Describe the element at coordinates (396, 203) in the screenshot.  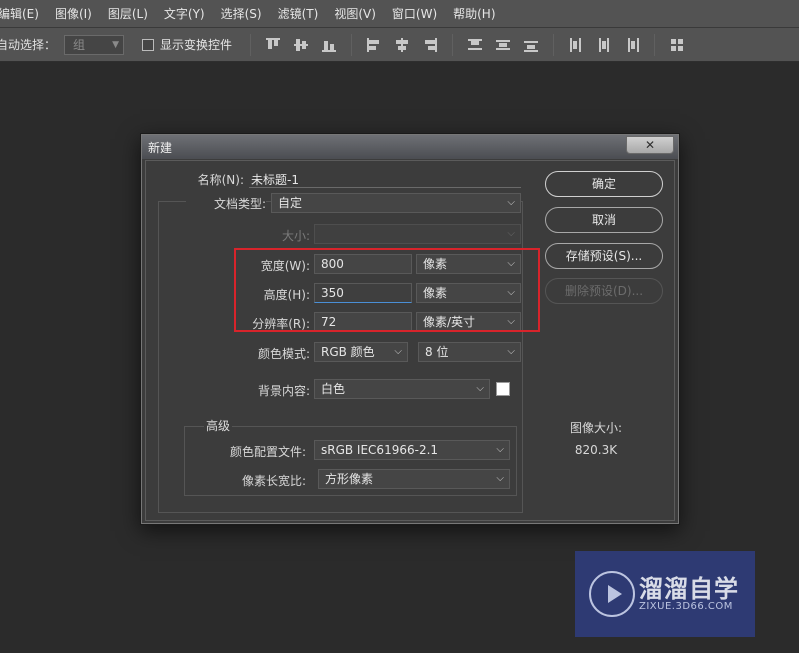
I see `doc-type-select: 自定 ⌵` at that location.